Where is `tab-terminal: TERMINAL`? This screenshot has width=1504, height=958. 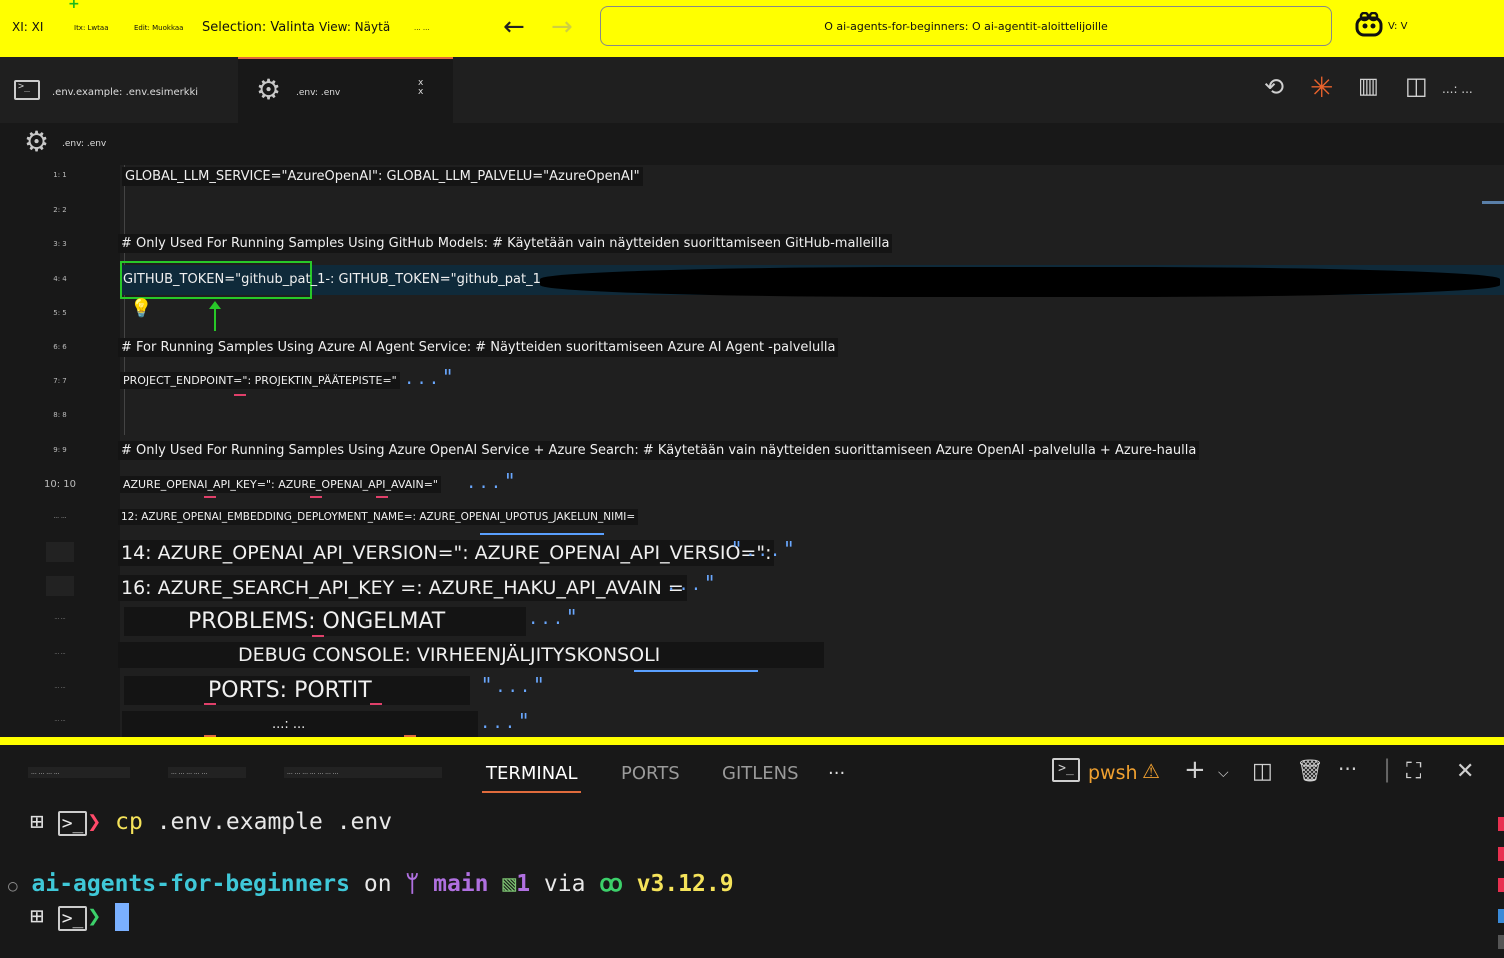
tab-terminal: TERMINAL is located at coordinates (532, 773).